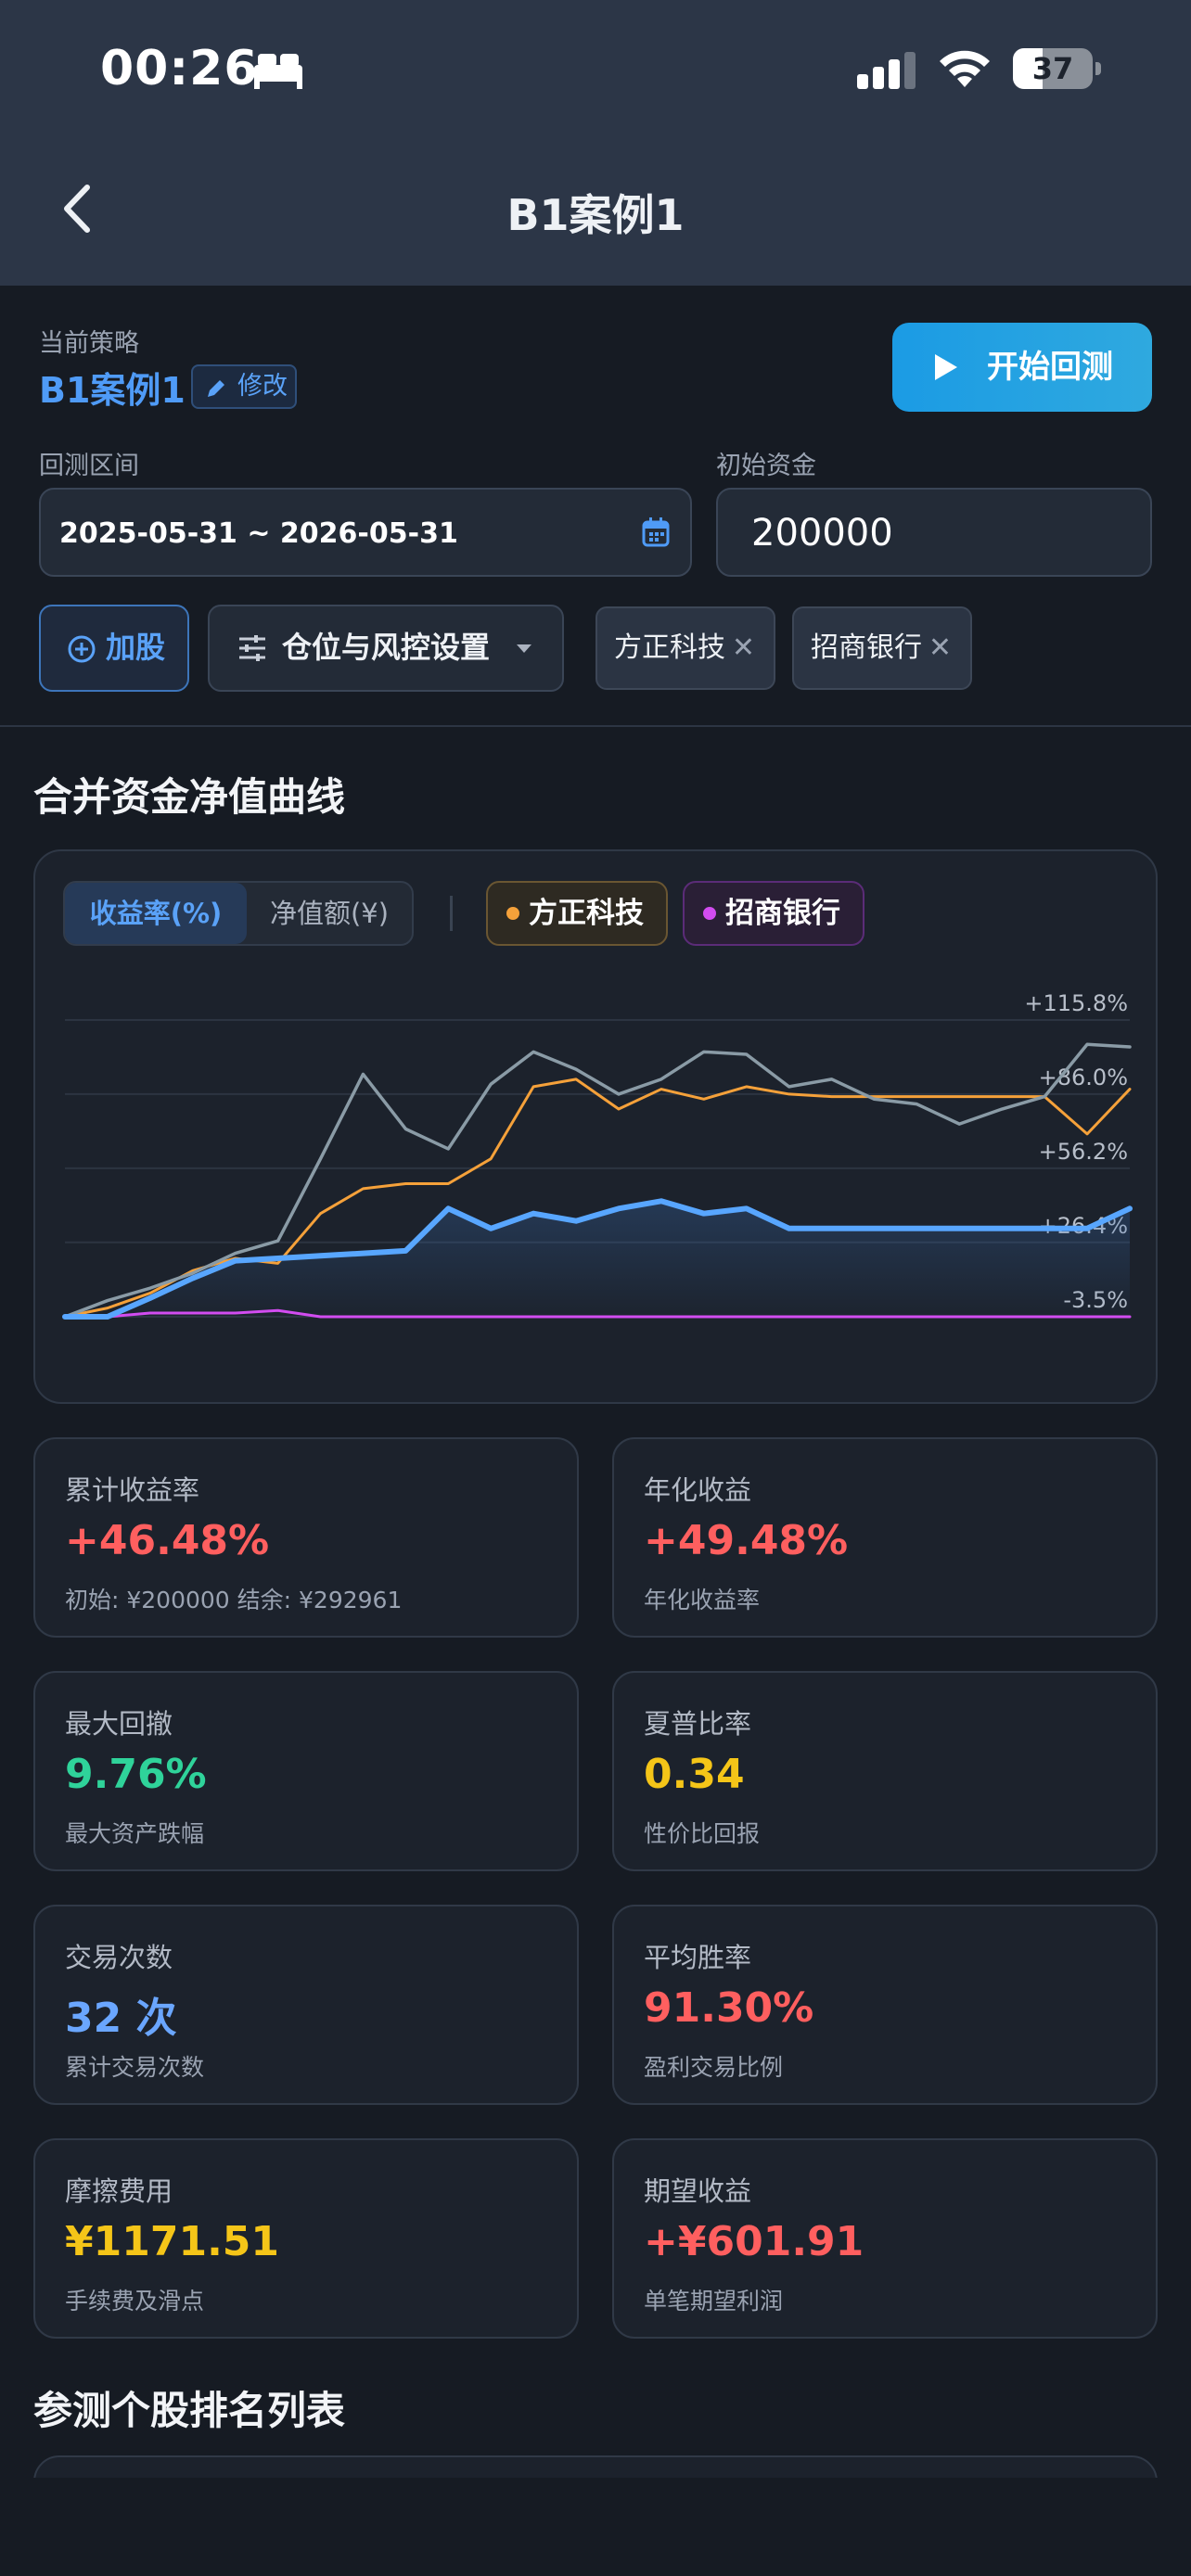 The image size is (1191, 2576). Describe the element at coordinates (306, 1771) in the screenshot. I see `stat-card: 最大回撤 9.76% 最大资产跌幅` at that location.